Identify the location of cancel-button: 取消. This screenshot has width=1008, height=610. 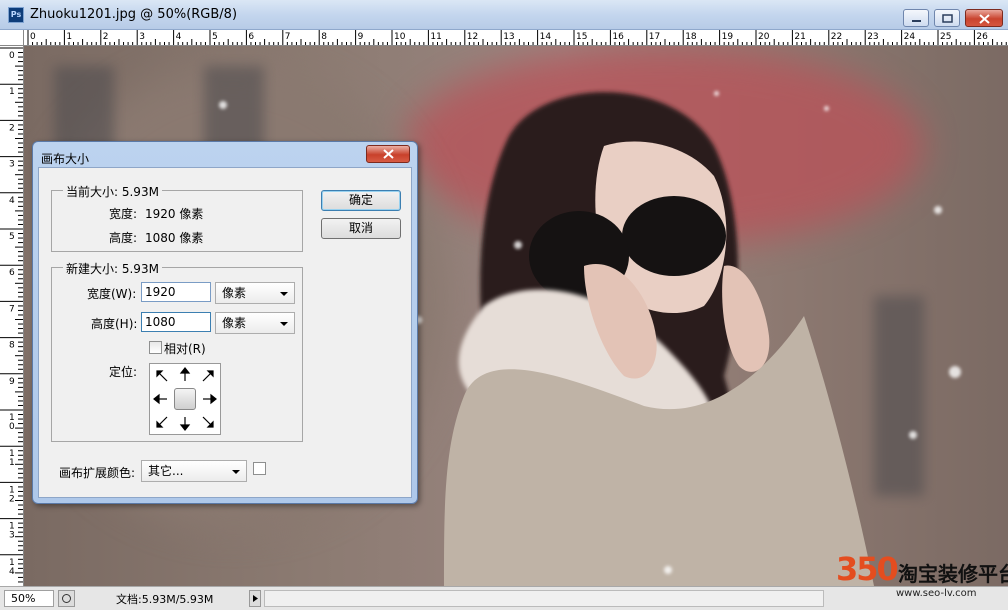
(361, 228).